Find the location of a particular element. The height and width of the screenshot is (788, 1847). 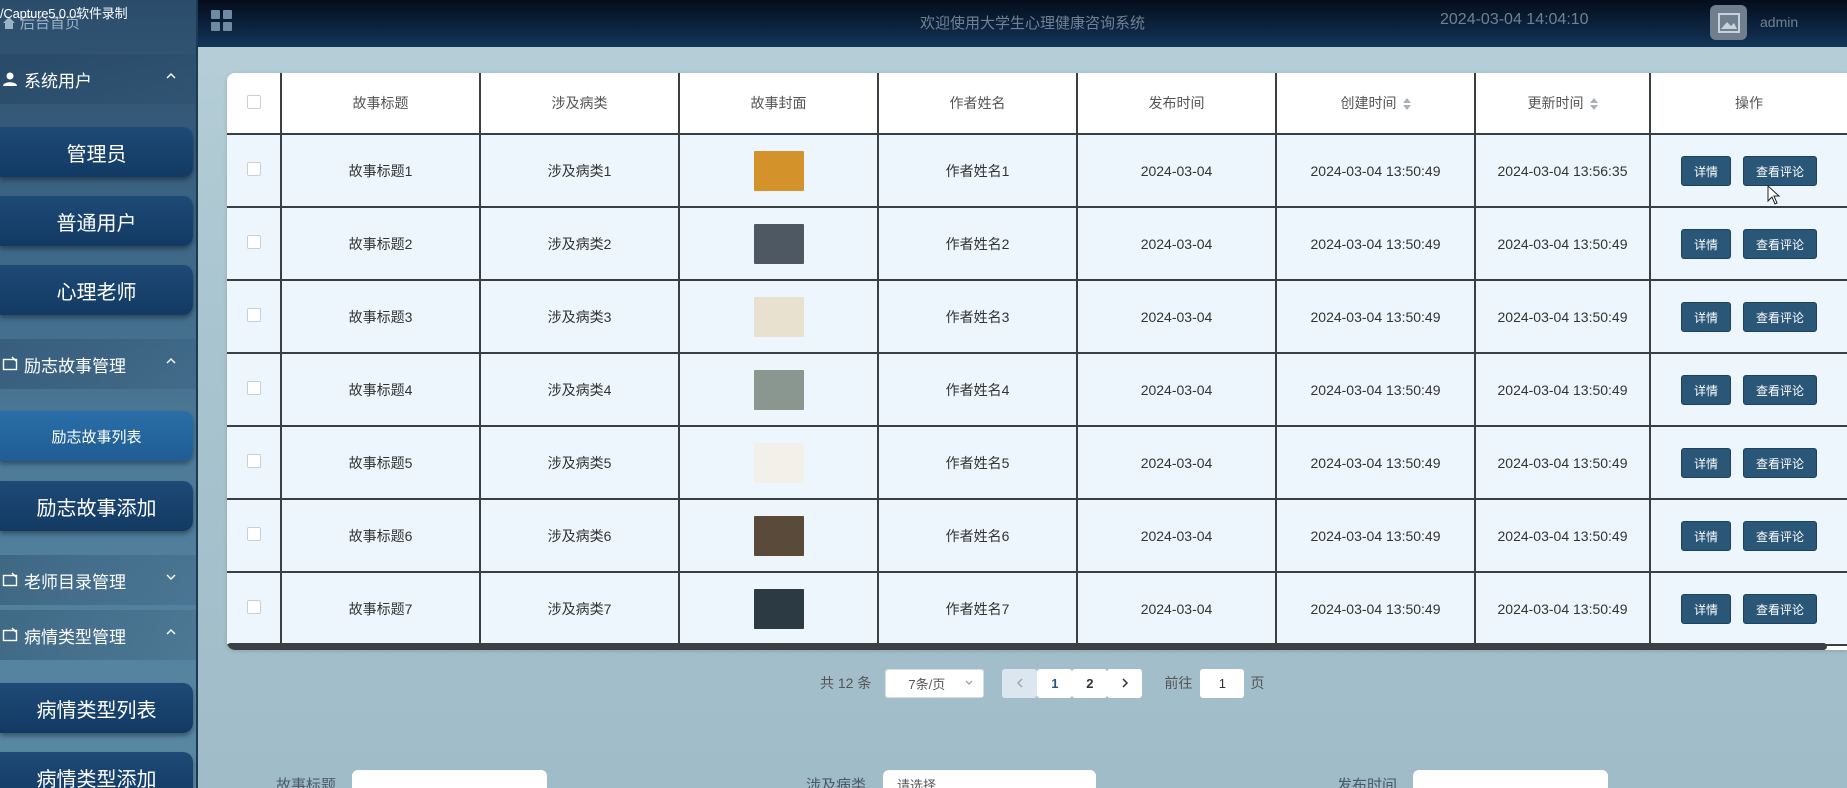

story-title-cell: 故事标题3 is located at coordinates (380, 316).